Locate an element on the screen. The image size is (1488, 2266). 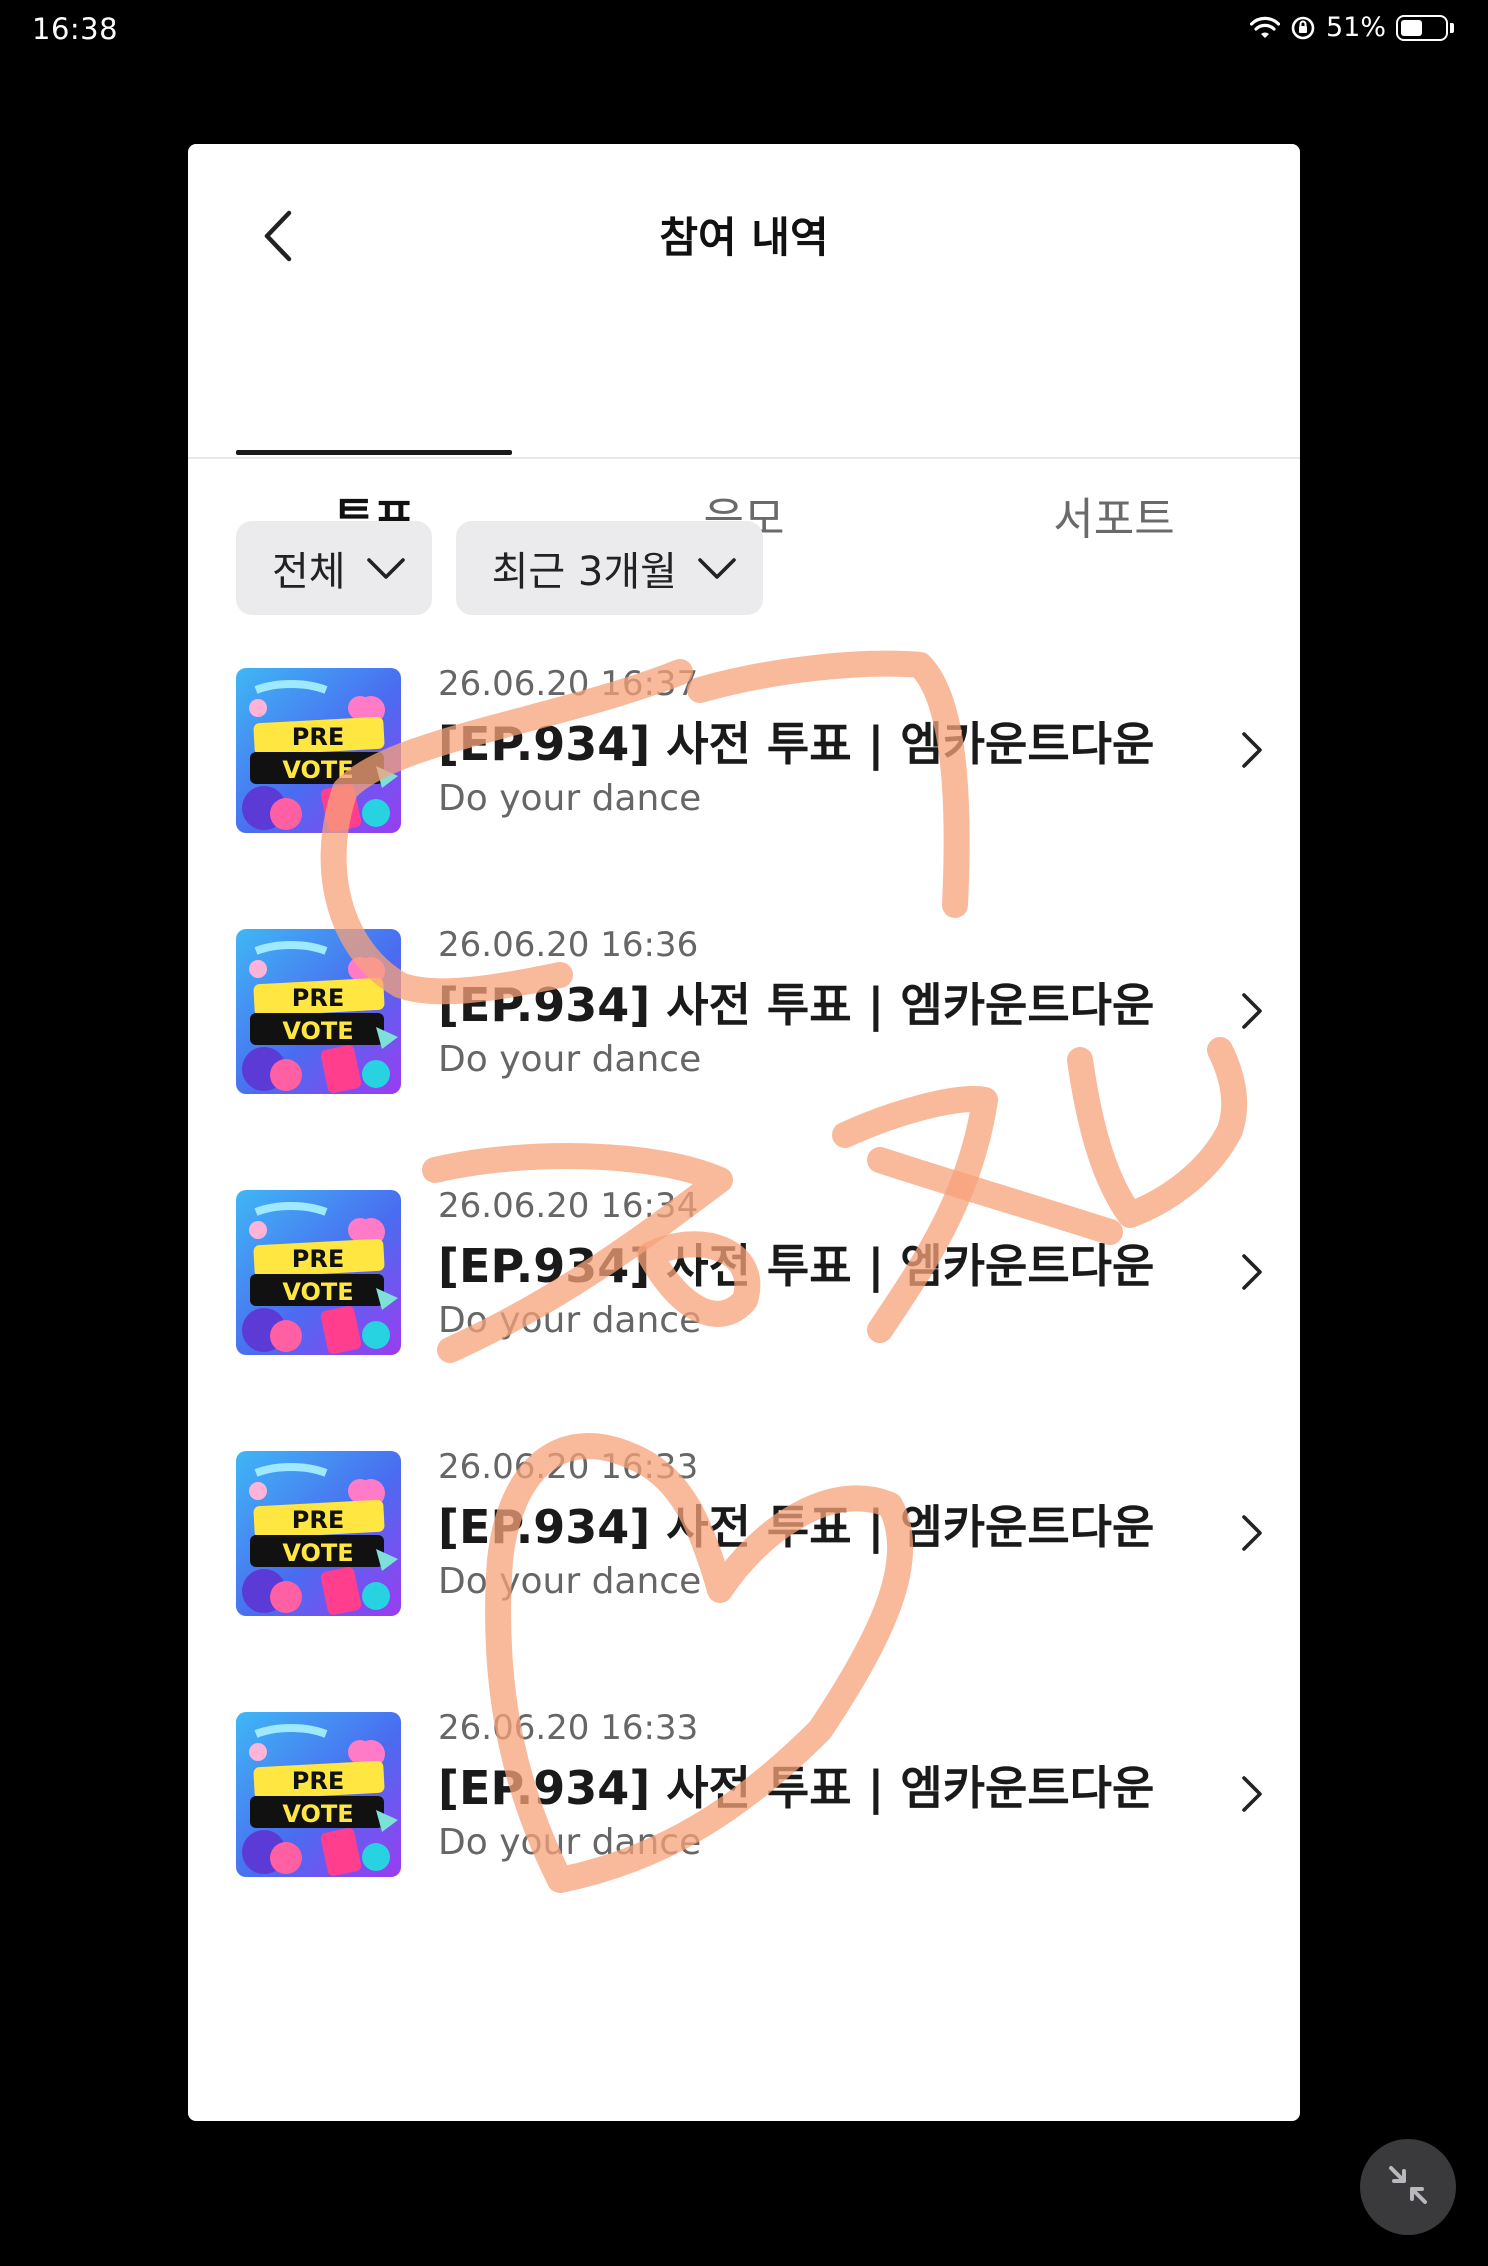
tabs-divider is located at coordinates (744, 458).